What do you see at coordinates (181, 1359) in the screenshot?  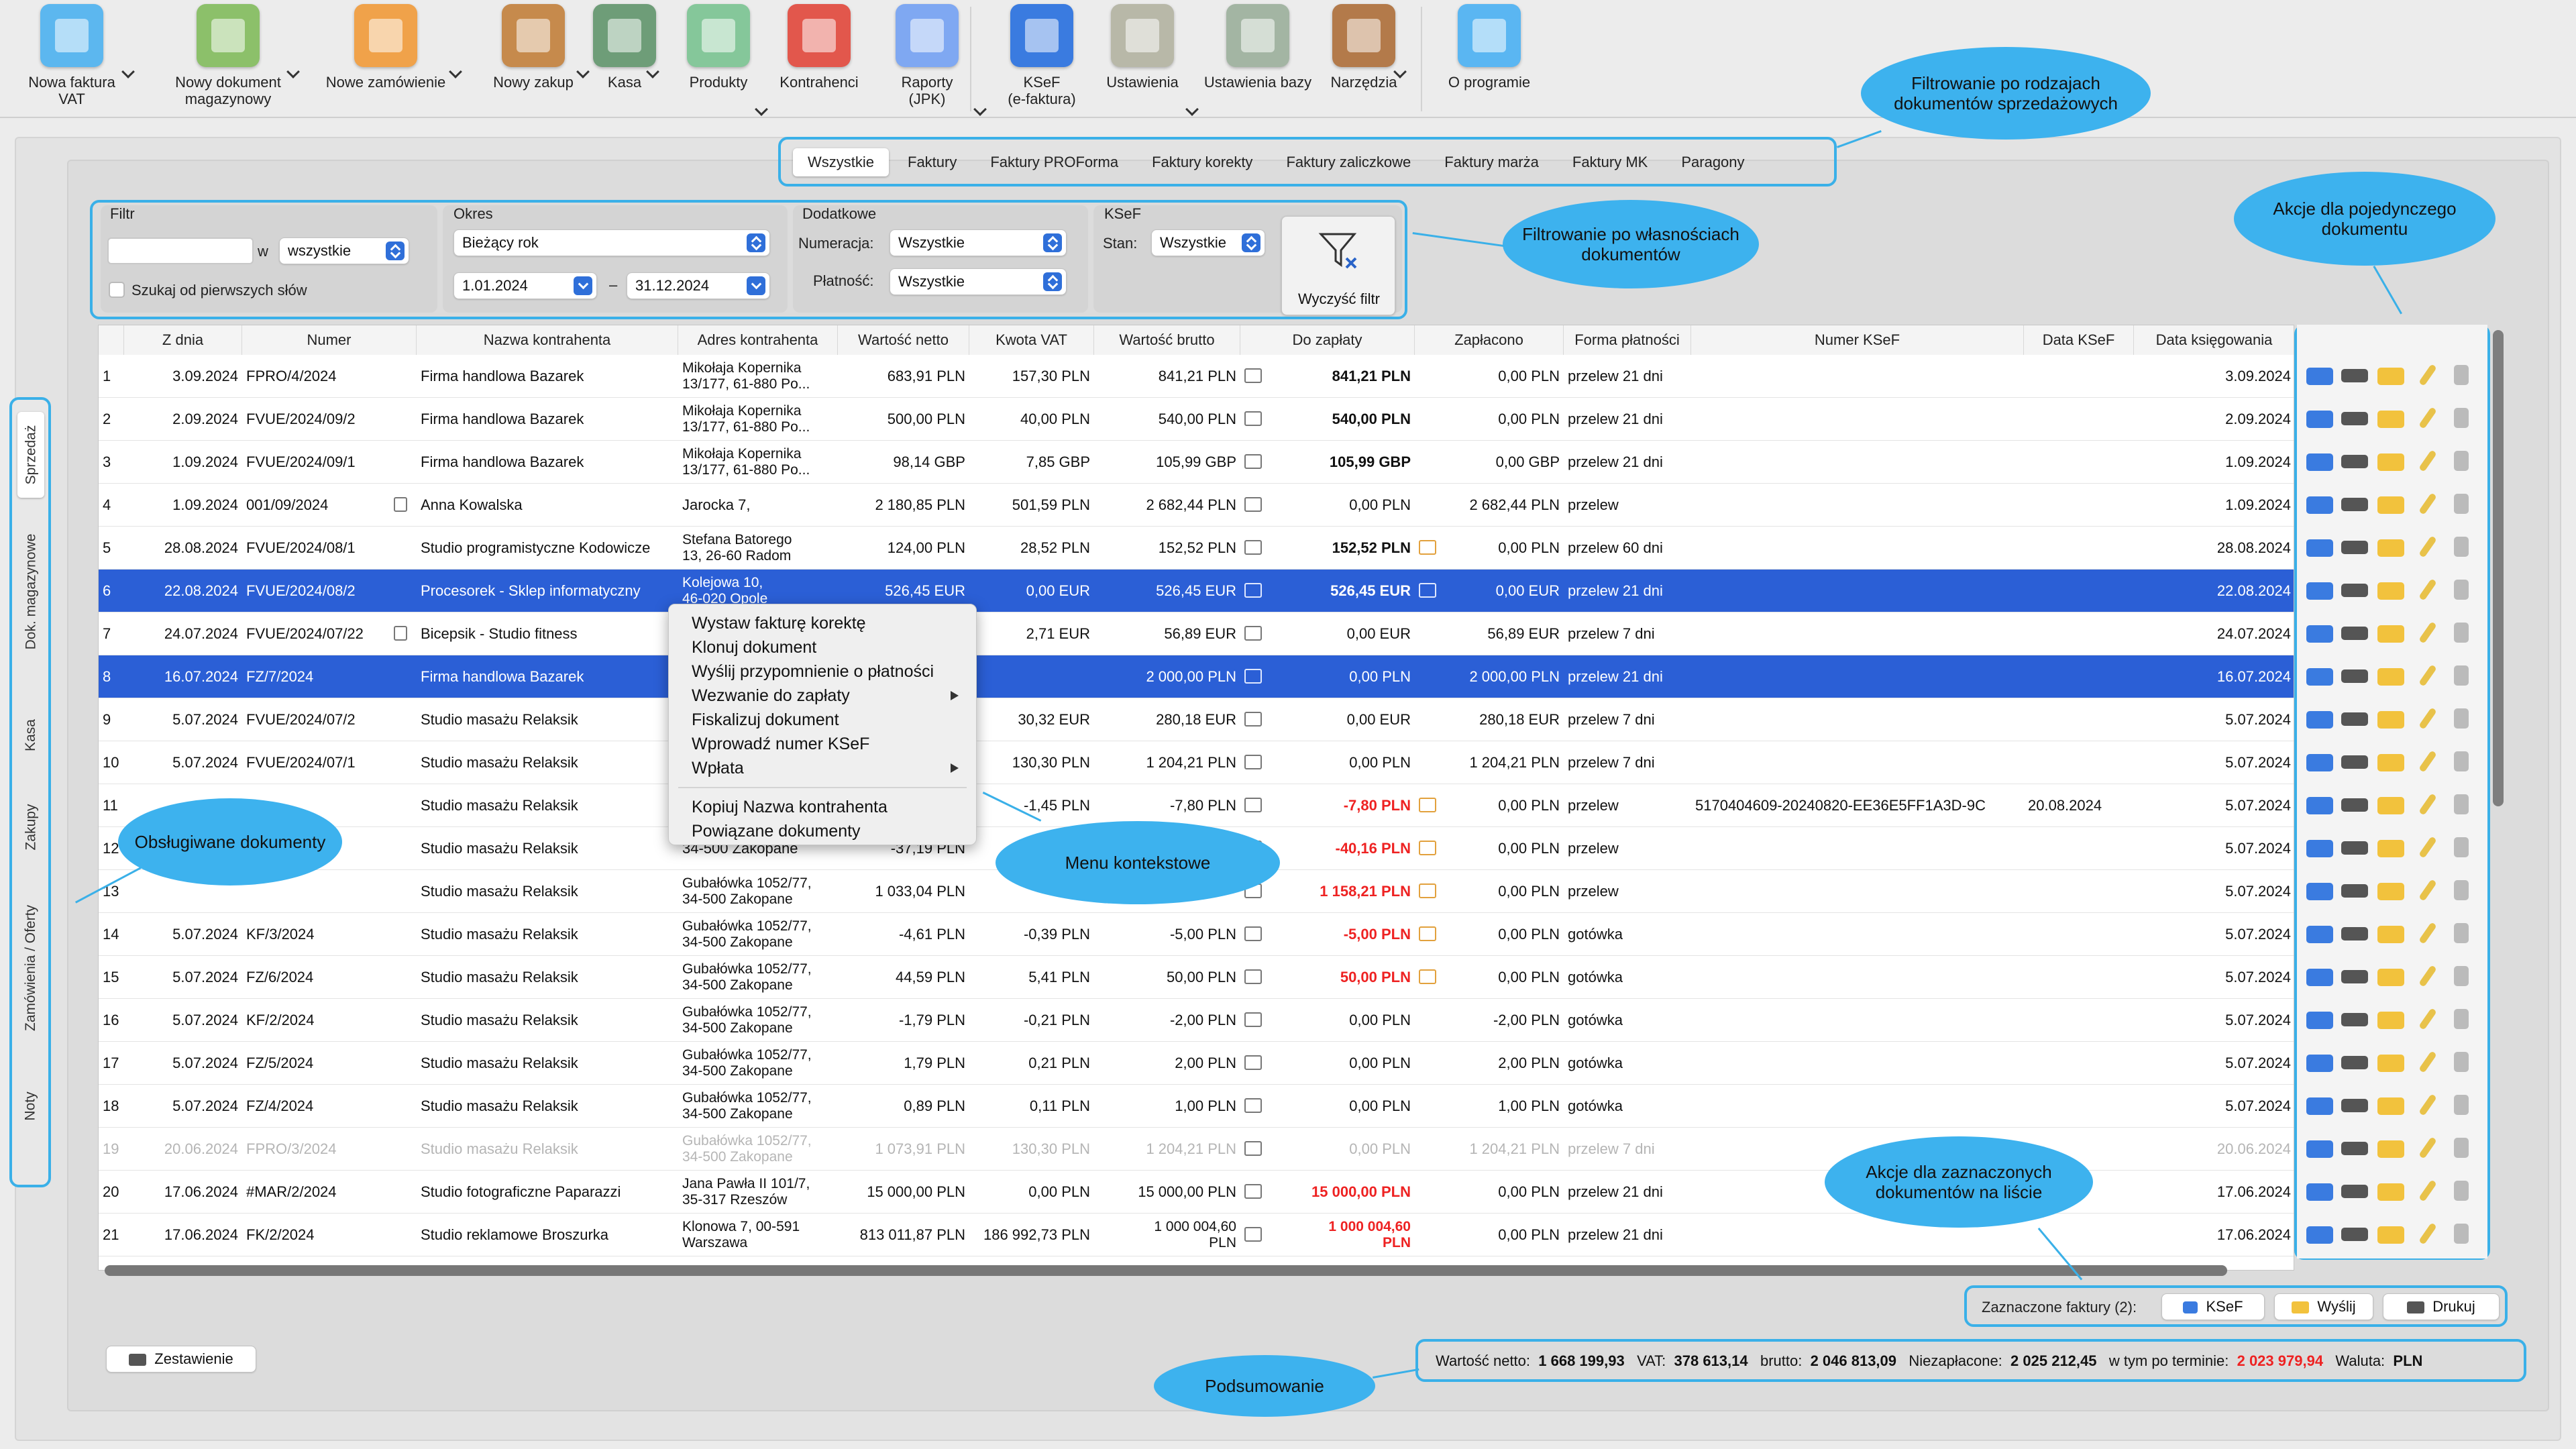 I see `report-summary-button: Zestawienie` at bounding box center [181, 1359].